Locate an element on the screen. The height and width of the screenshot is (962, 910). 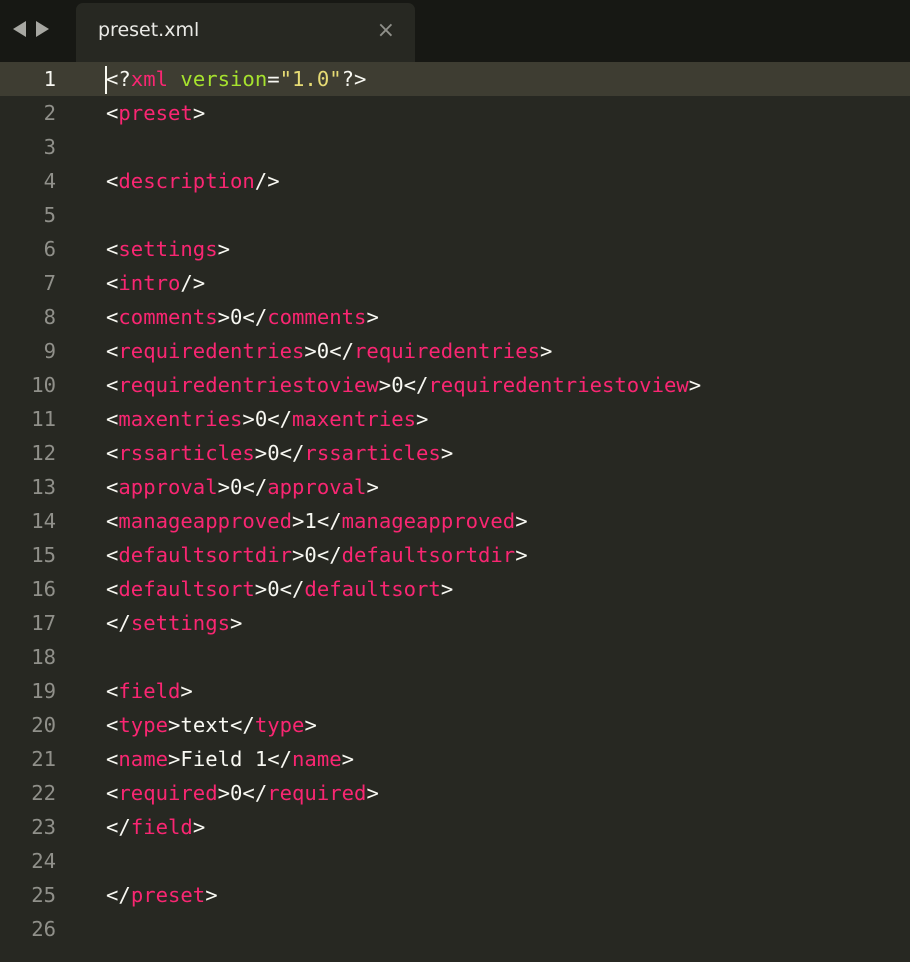
line-code: <approval>0</approval> is located at coordinates (242, 487).